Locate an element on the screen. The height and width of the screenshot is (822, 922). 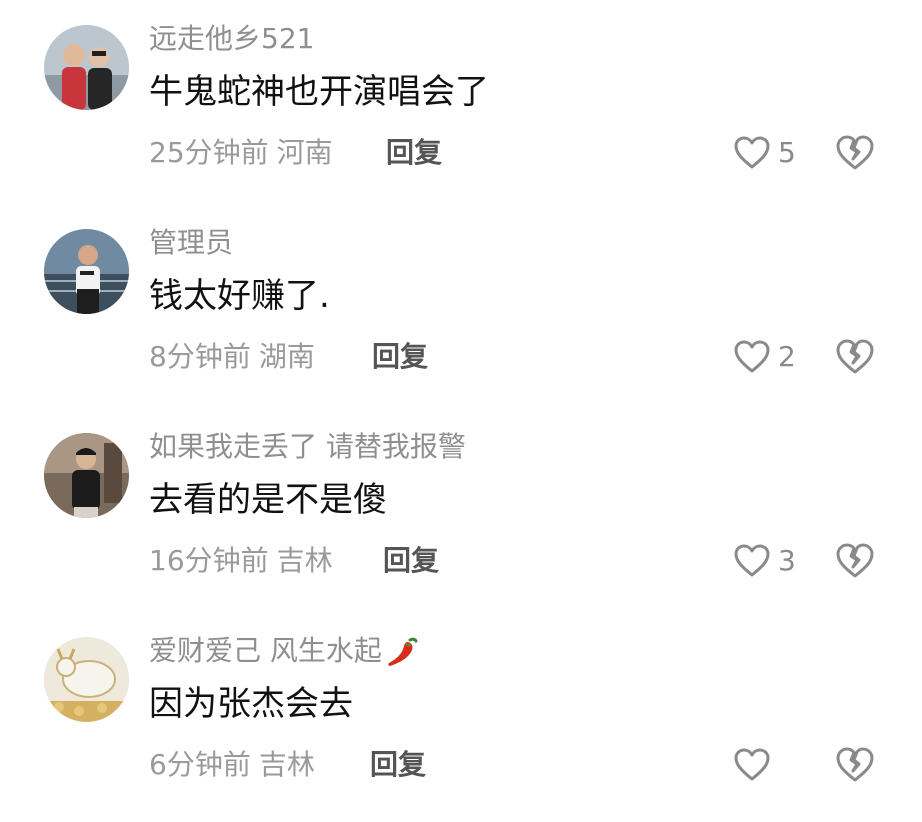
comment-time: 16分钟前 is located at coordinates (209, 560).